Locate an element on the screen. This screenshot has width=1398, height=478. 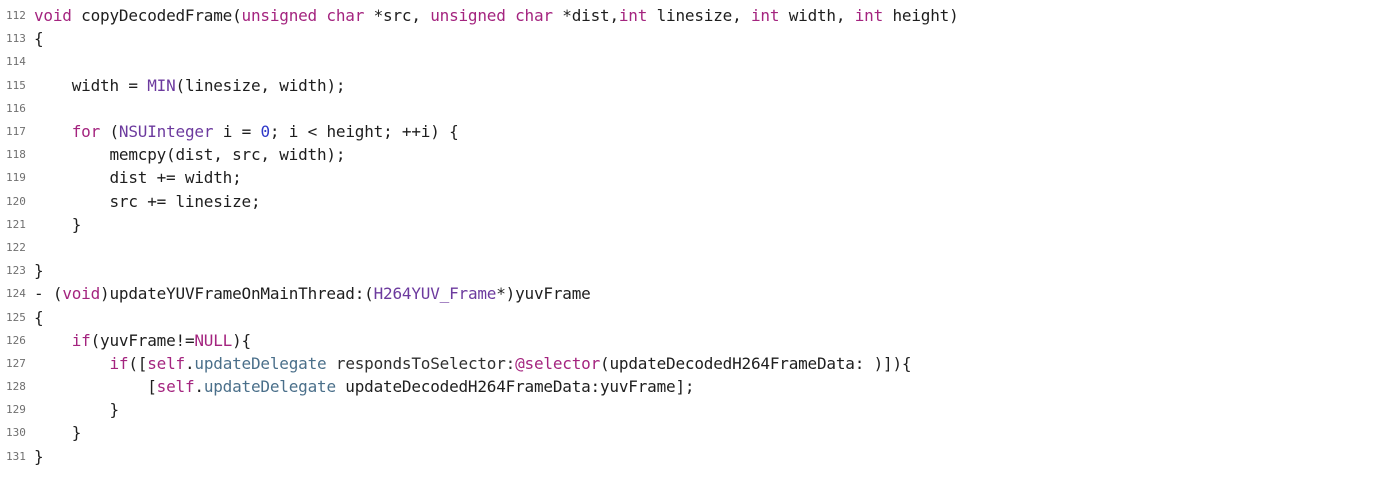
code-token: ( is located at coordinates (109, 132).